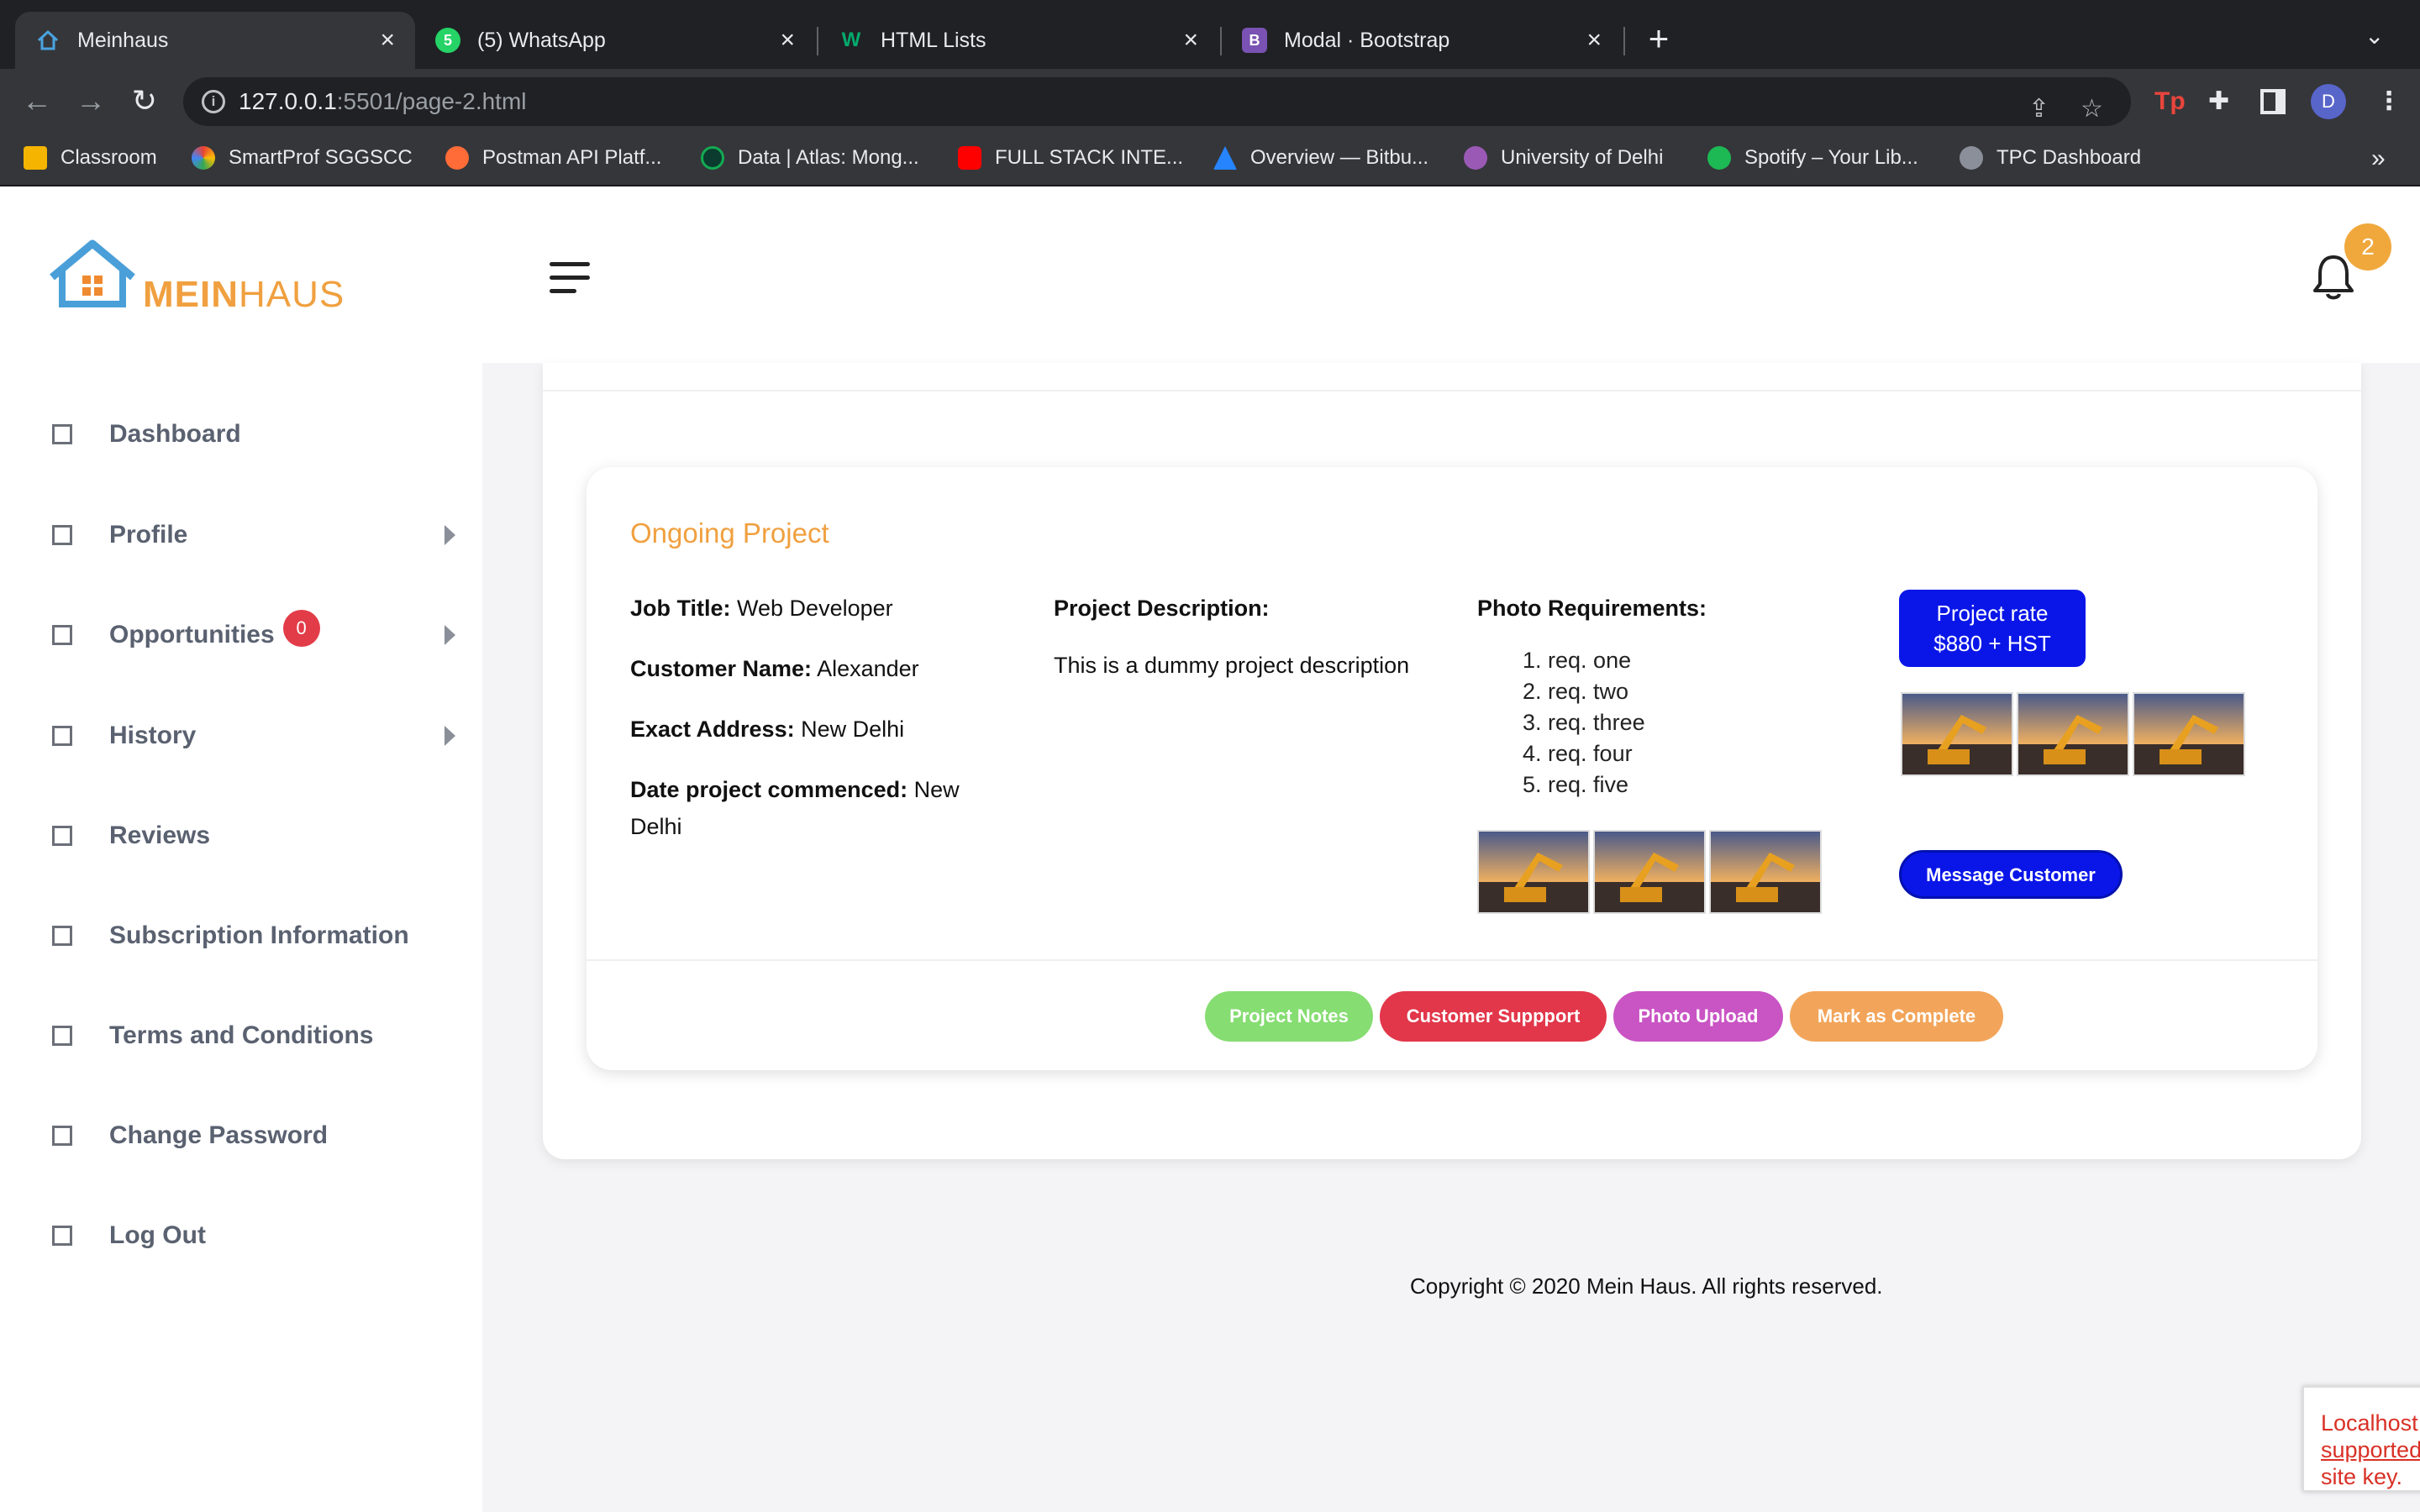 This screenshot has width=2420, height=1512. What do you see at coordinates (1576, 691) in the screenshot?
I see `list-item: 2. req. two` at bounding box center [1576, 691].